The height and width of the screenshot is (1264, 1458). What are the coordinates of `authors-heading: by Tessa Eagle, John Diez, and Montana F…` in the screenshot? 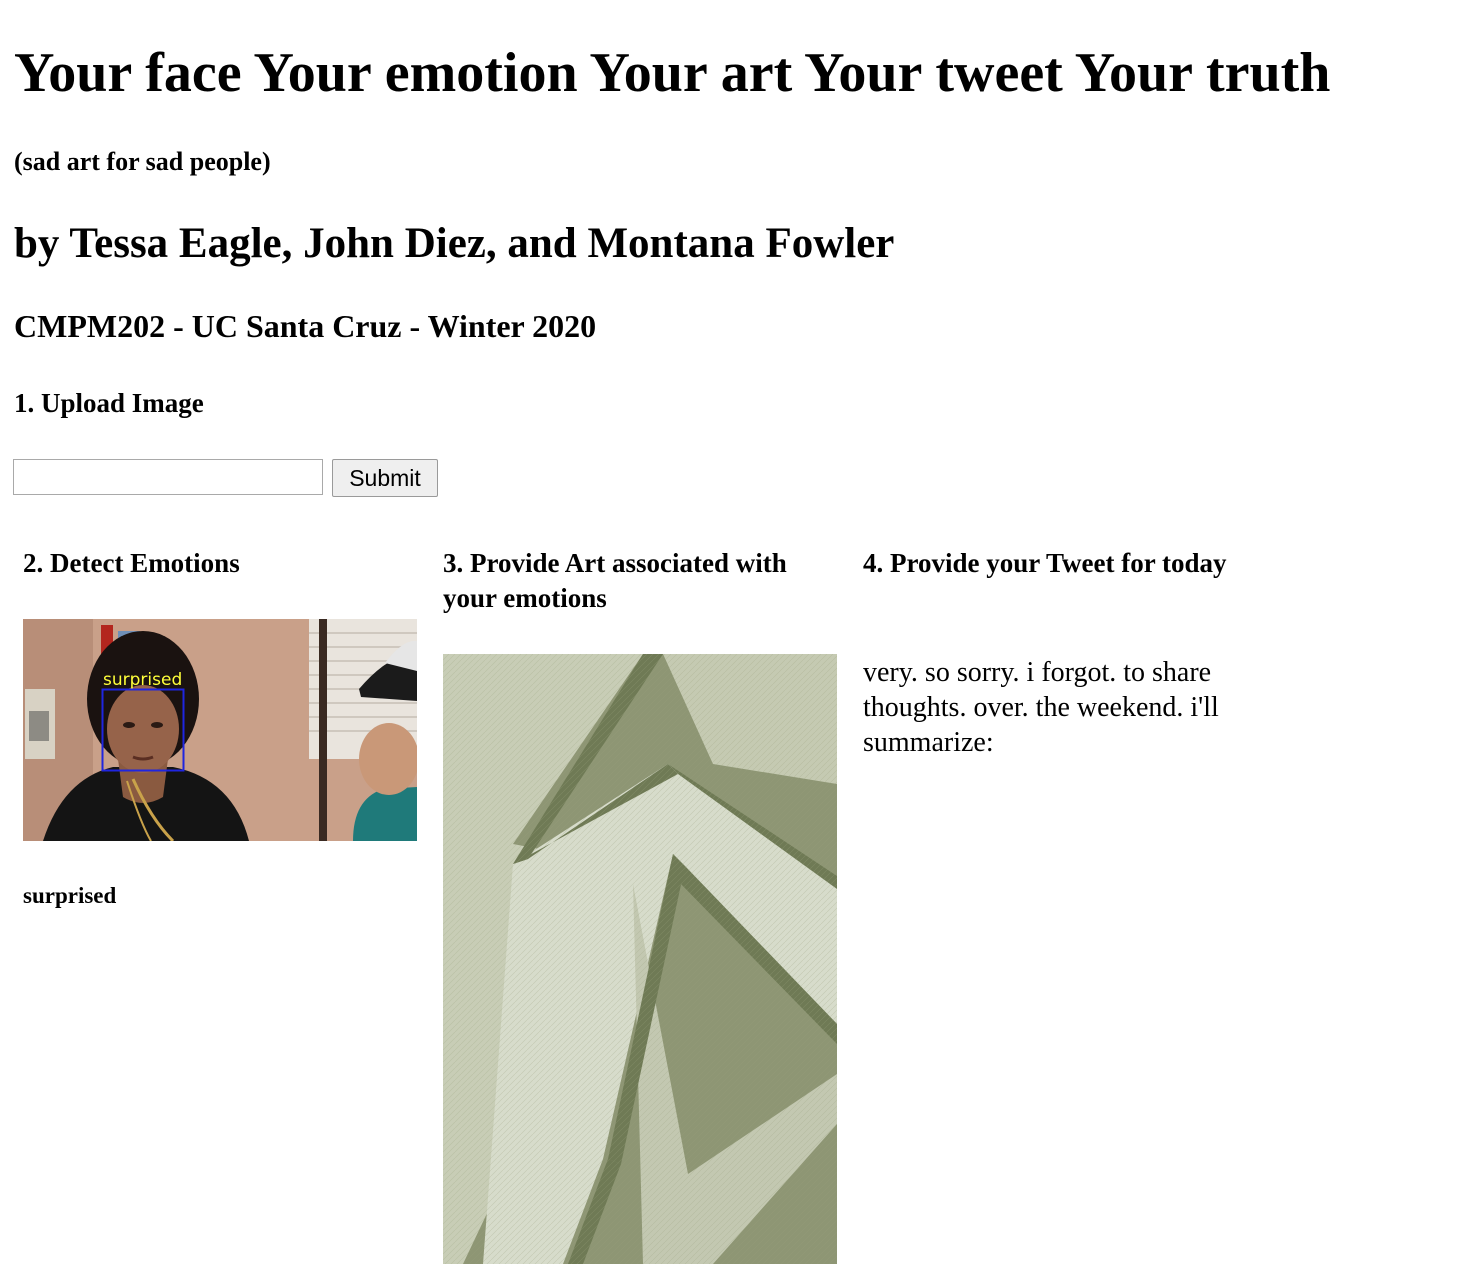 It's located at (454, 243).